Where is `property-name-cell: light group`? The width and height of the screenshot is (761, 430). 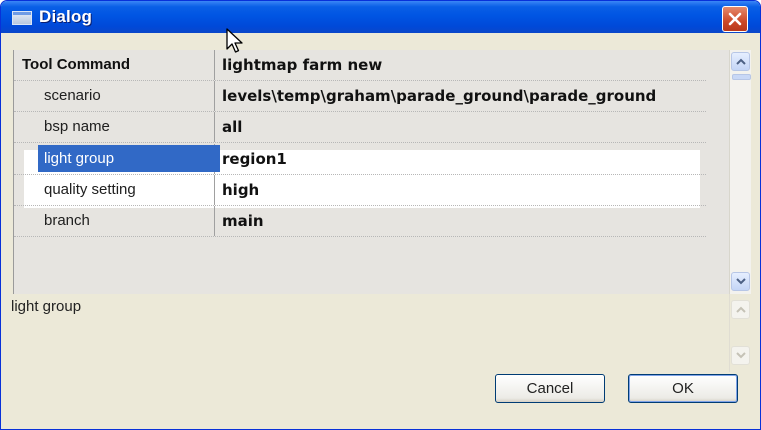 property-name-cell: light group is located at coordinates (117, 159).